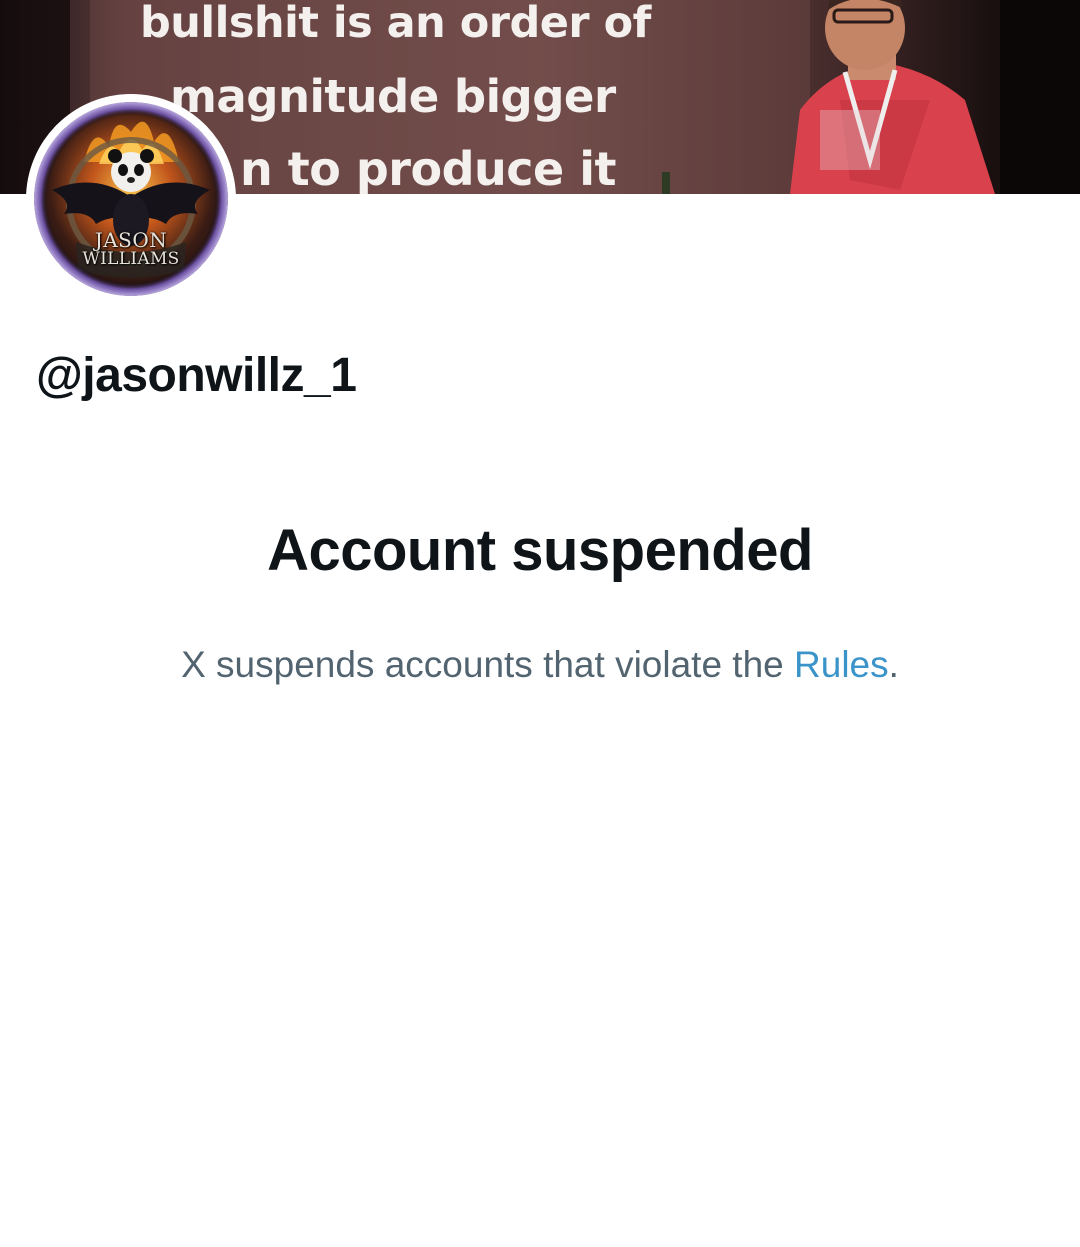  What do you see at coordinates (428, 168) in the screenshot?
I see `slide-line-3: n to produce it` at bounding box center [428, 168].